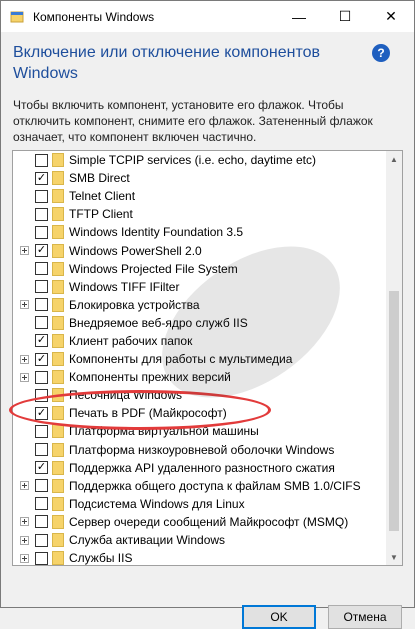 The width and height of the screenshot is (415, 629). Describe the element at coordinates (394, 557) in the screenshot. I see `scroll-down-arrow-icon: ▼` at that location.